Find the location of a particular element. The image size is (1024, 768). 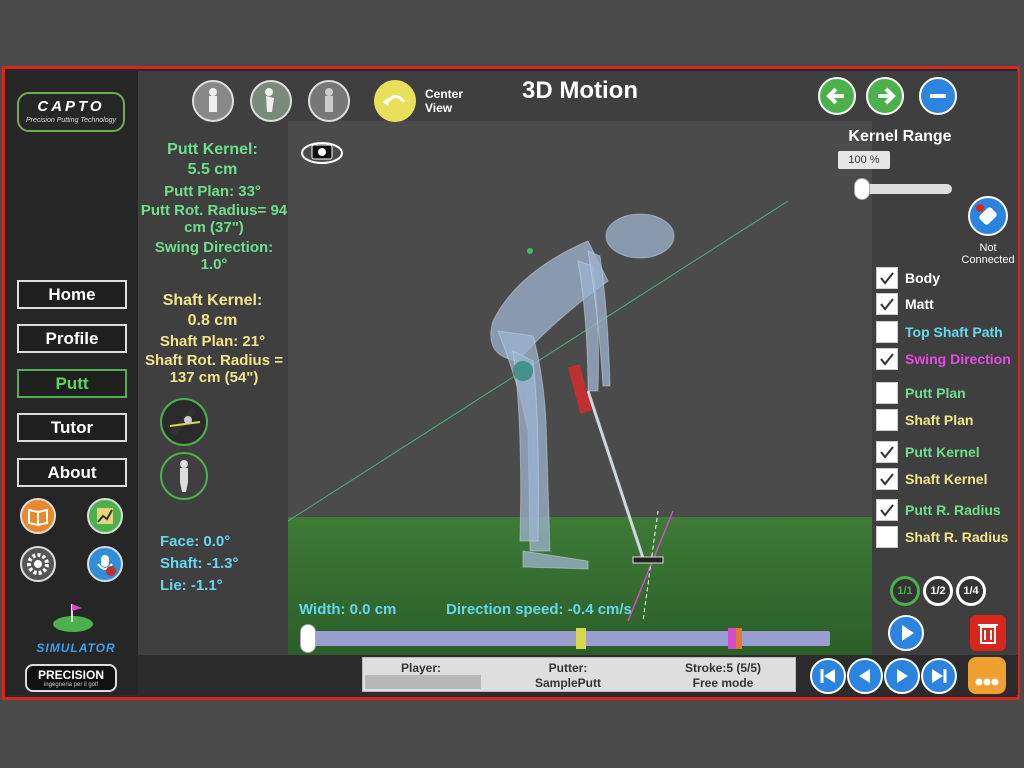

layer-checkbox-swing-direction is located at coordinates (887, 359).